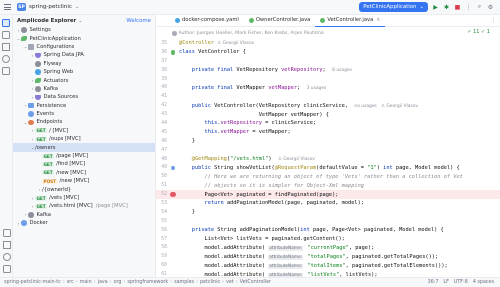  Describe the element at coordinates (32, 282) in the screenshot. I see `breadcrumb-item: spring-petclinic-main-tc` at that location.